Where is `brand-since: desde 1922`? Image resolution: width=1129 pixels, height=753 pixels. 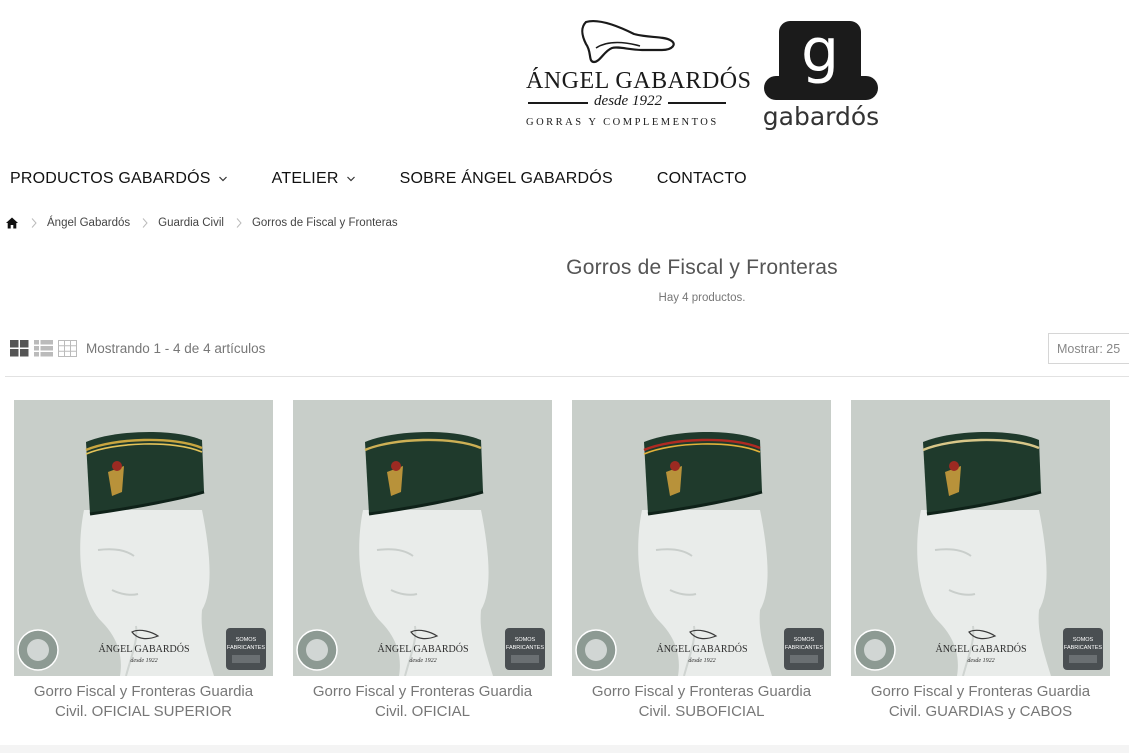 brand-since: desde 1922 is located at coordinates (628, 101).